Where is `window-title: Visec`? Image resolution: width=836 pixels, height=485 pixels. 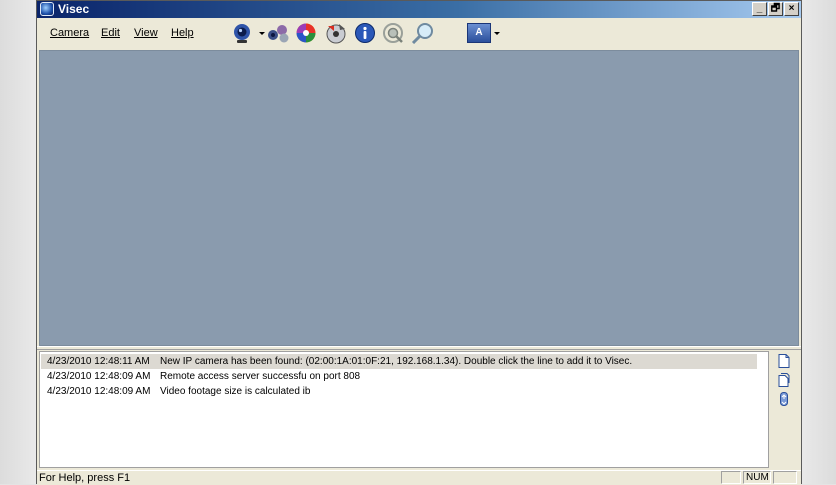 window-title: Visec is located at coordinates (74, 9).